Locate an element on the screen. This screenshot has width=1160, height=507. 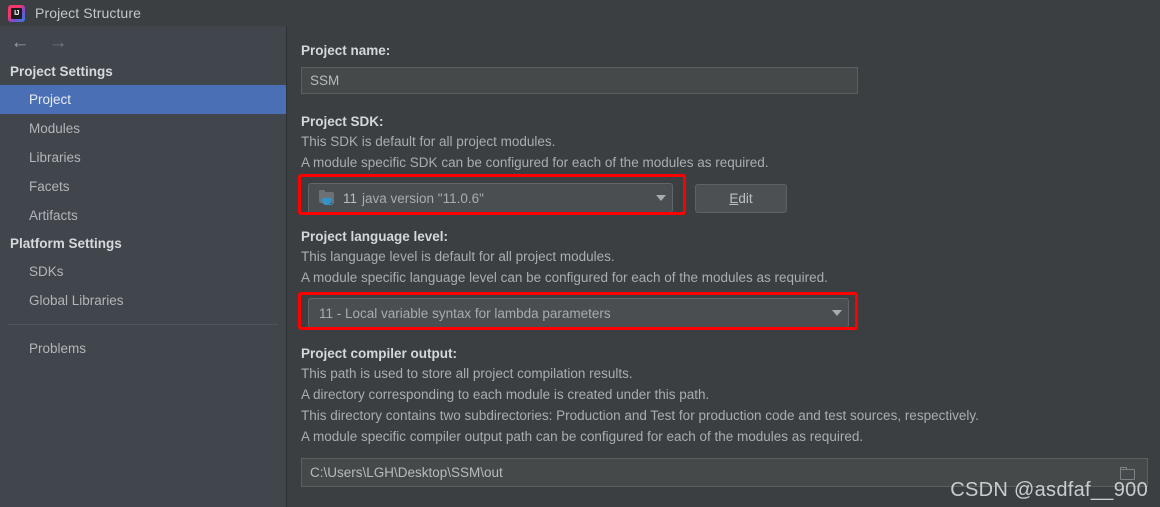
sidebar-item-modules: Modules is located at coordinates (143, 128).